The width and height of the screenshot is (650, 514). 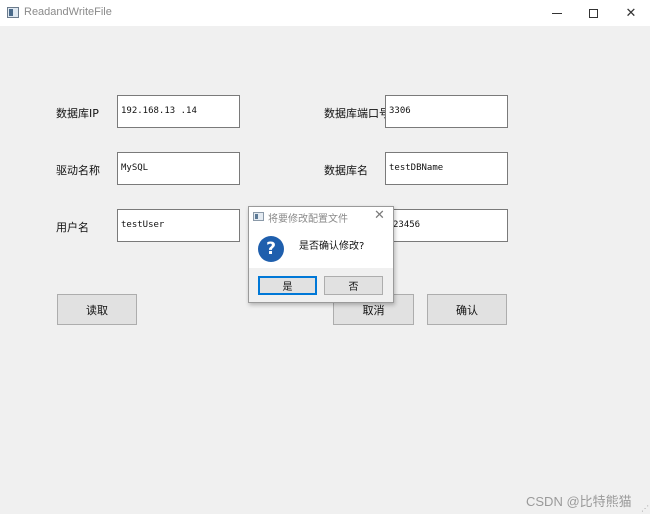 I want to click on watermark: CSDN @比特熊猫, so click(x=579, y=501).